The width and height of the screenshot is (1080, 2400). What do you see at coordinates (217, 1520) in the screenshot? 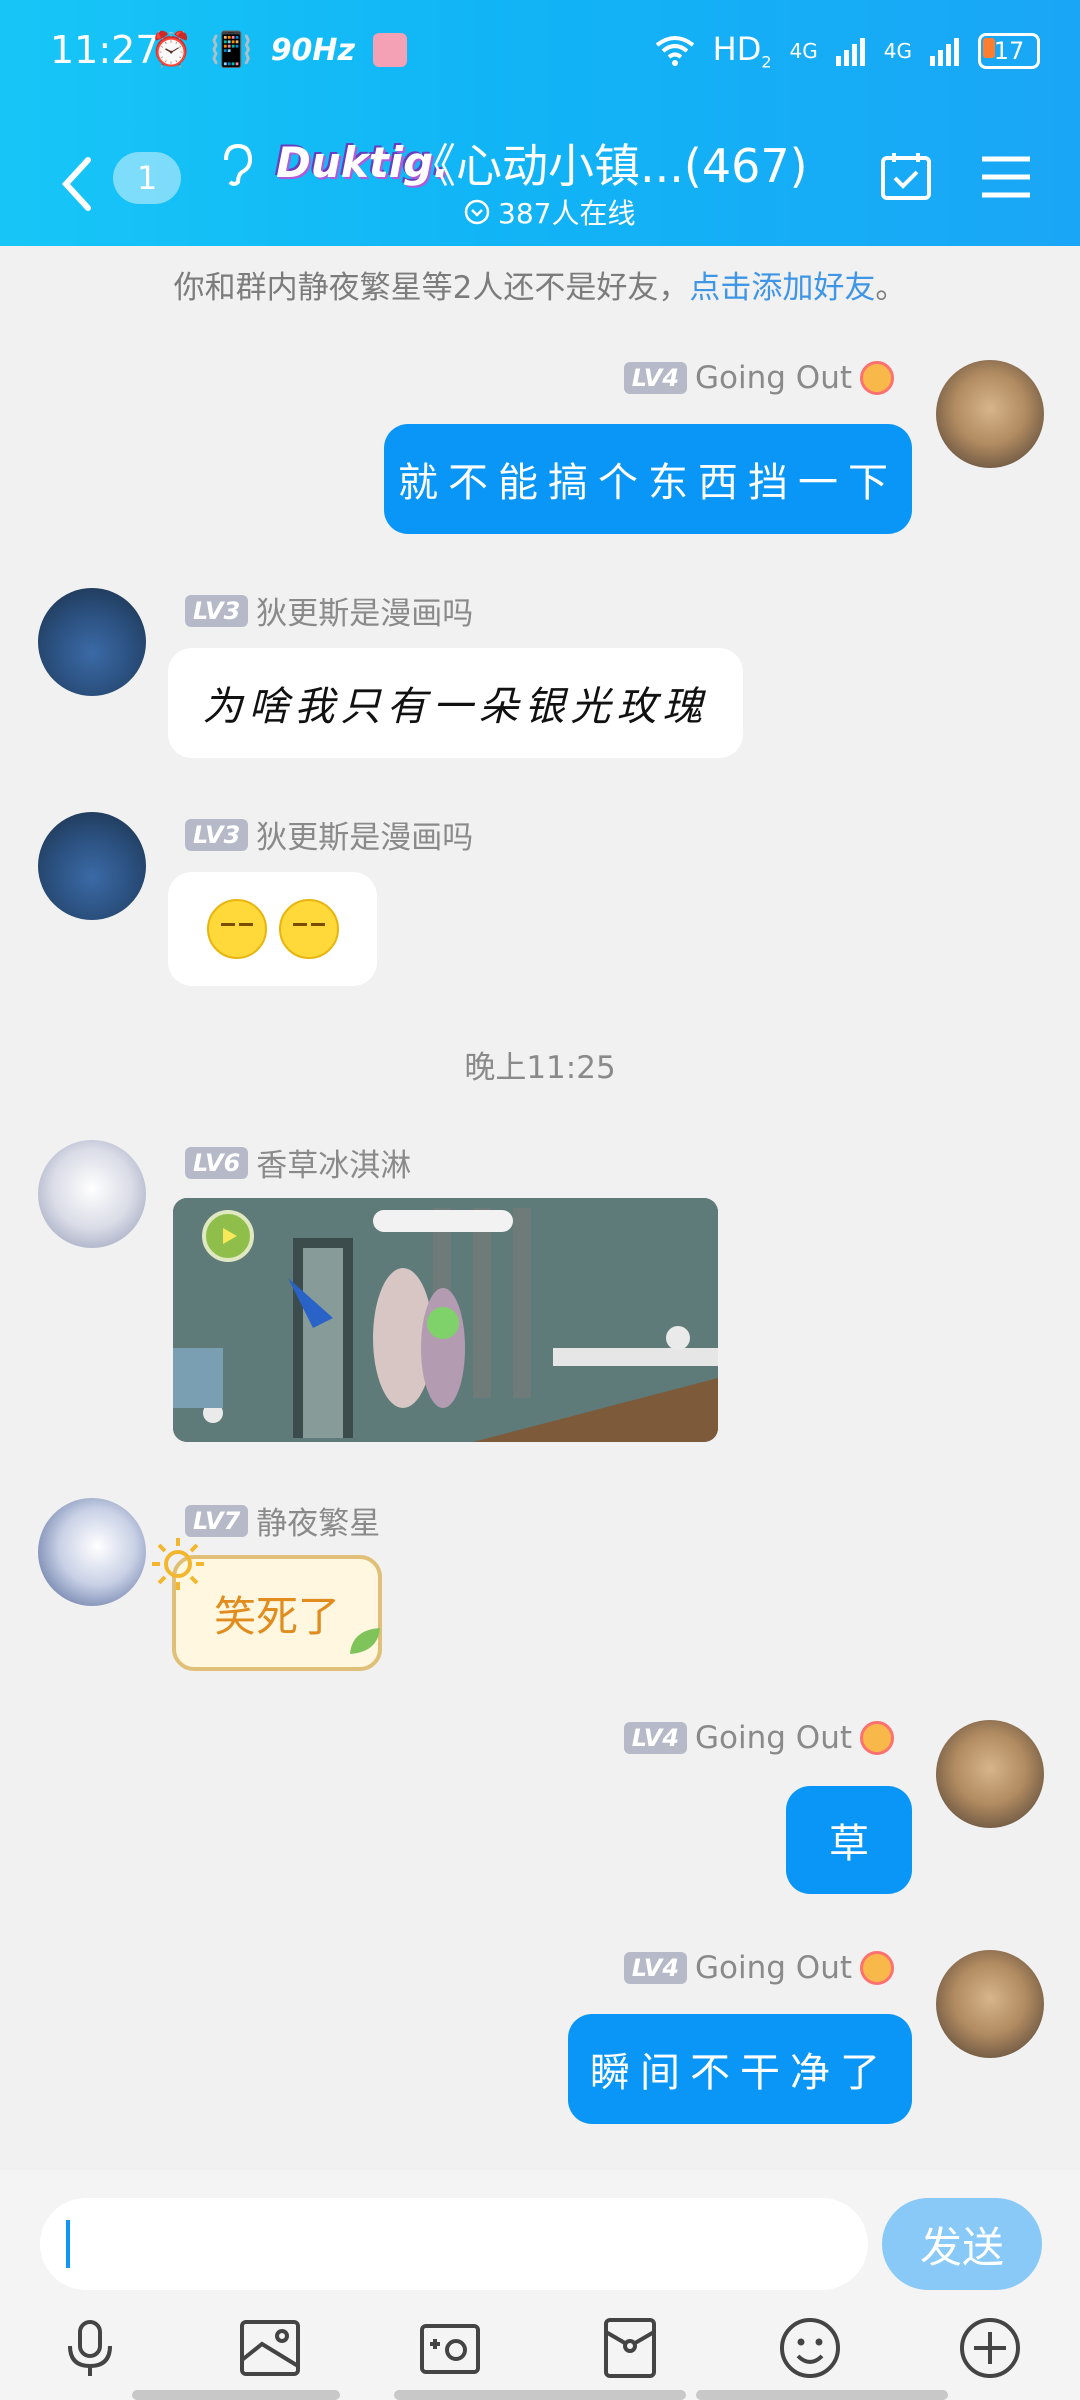
I see `level-badge: LV7` at bounding box center [217, 1520].